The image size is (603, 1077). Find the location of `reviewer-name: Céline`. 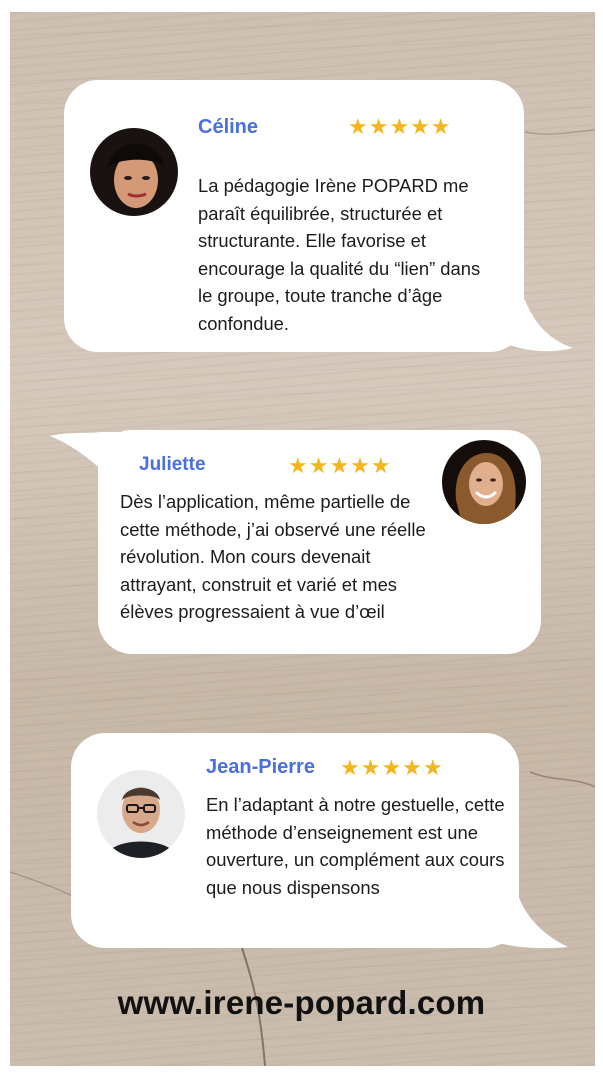

reviewer-name: Céline is located at coordinates (228, 127).